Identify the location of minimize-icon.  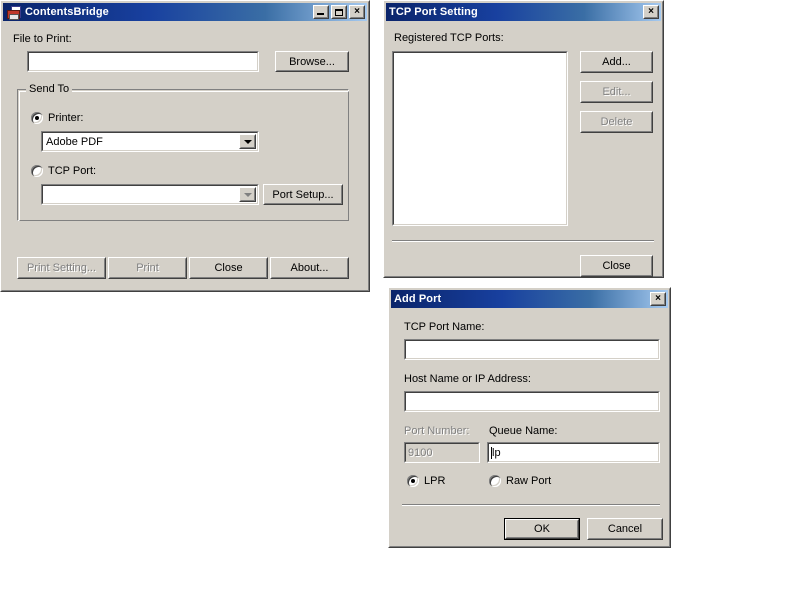
(320, 14).